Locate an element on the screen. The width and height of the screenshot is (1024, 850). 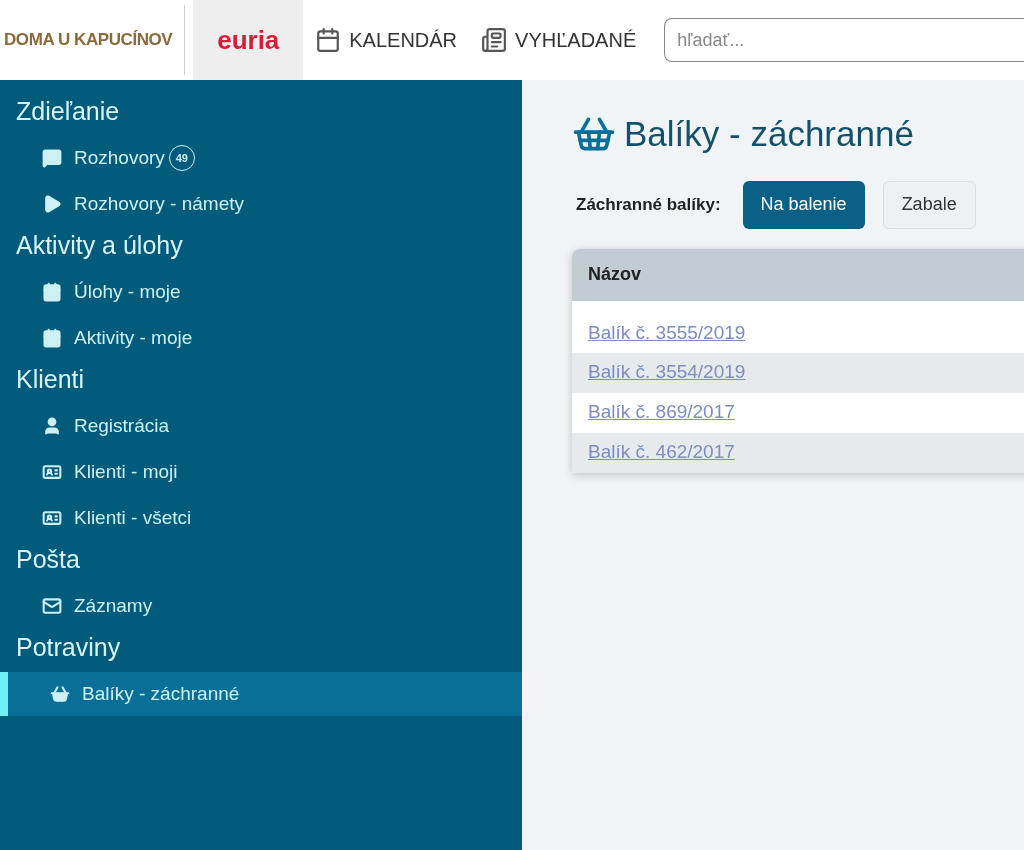
sidebar-item: Úlohy - moje is located at coordinates (261, 292).